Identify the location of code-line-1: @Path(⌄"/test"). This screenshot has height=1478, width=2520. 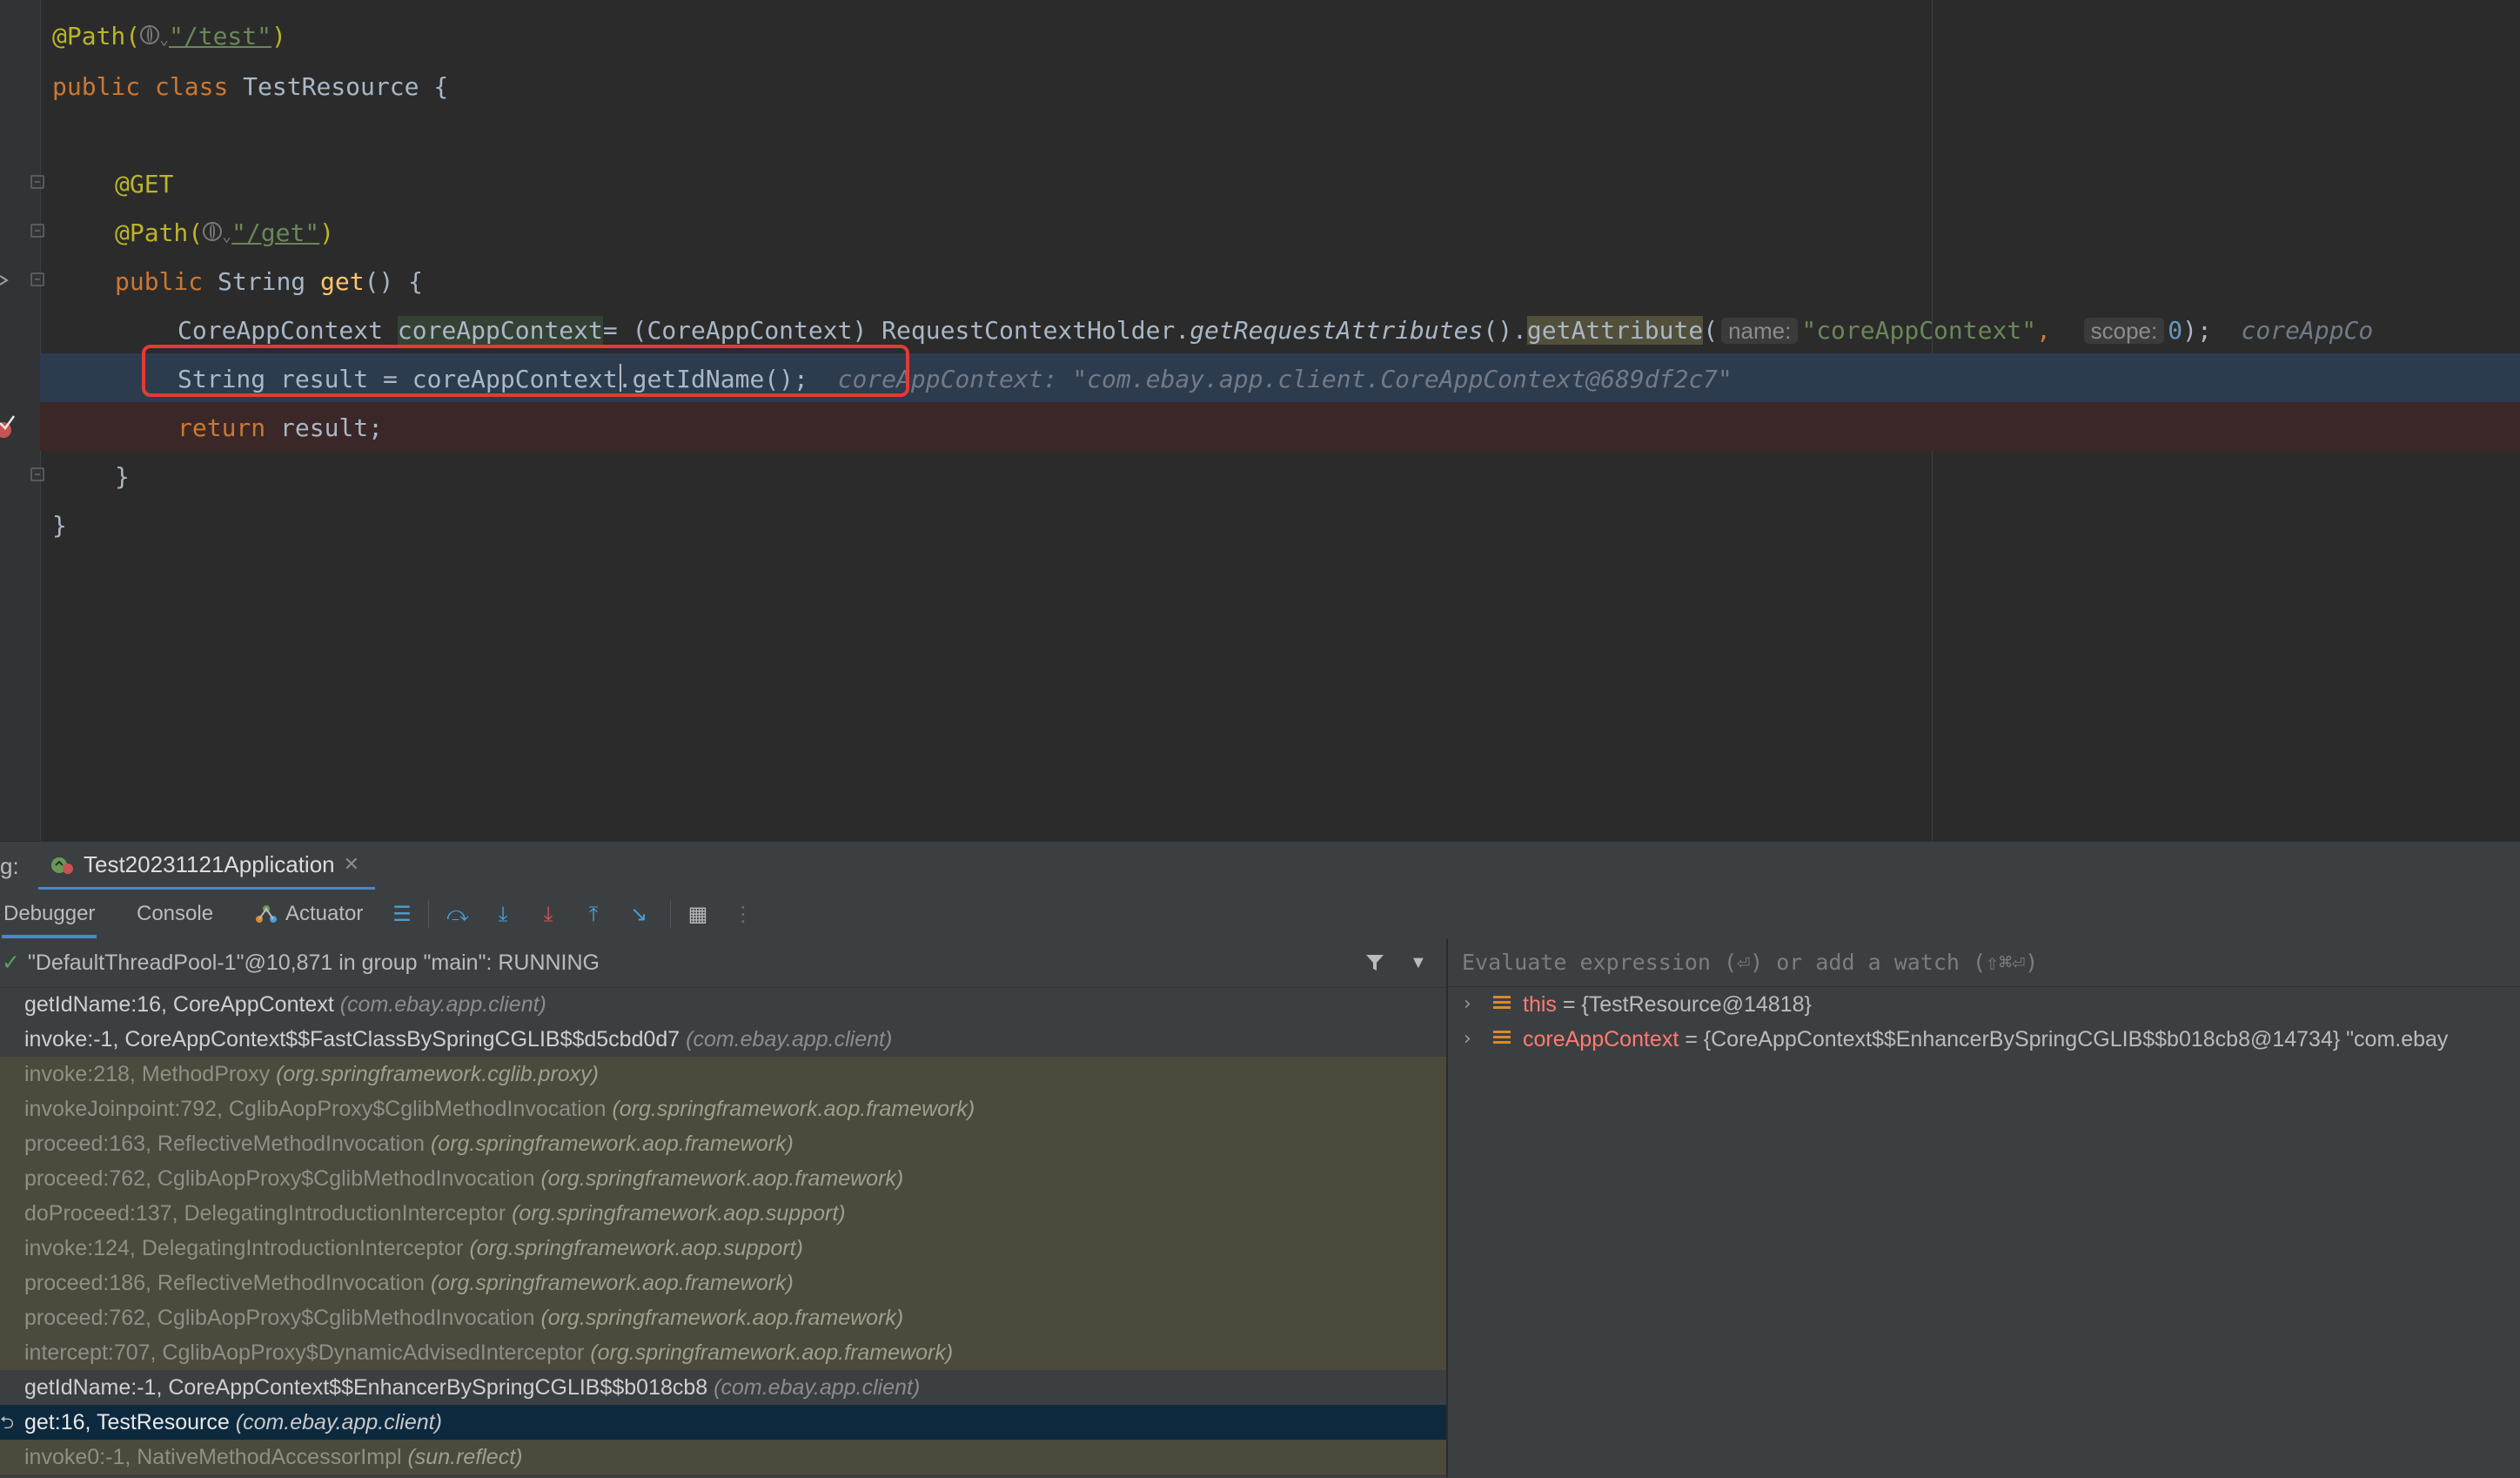
(169, 36).